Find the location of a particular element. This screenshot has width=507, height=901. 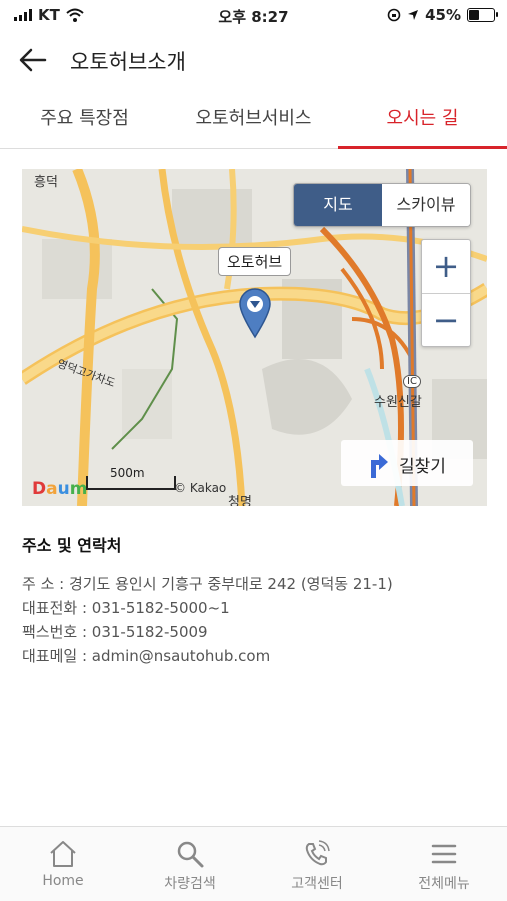

location-arrow-icon is located at coordinates (413, 15).